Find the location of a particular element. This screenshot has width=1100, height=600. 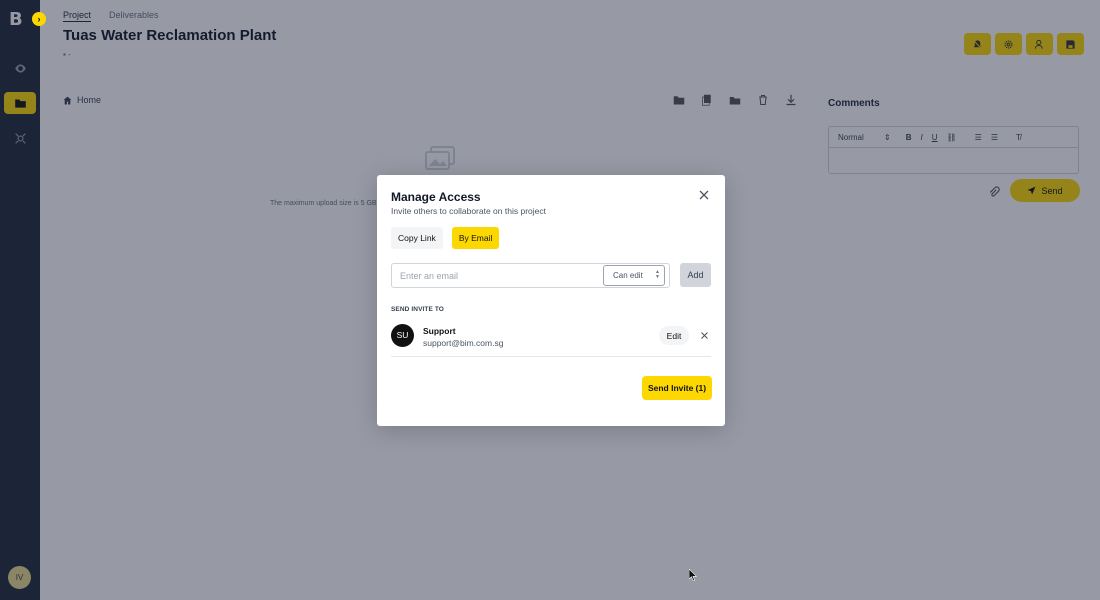

invitee-email: support@bim.com.sg is located at coordinates (463, 343).